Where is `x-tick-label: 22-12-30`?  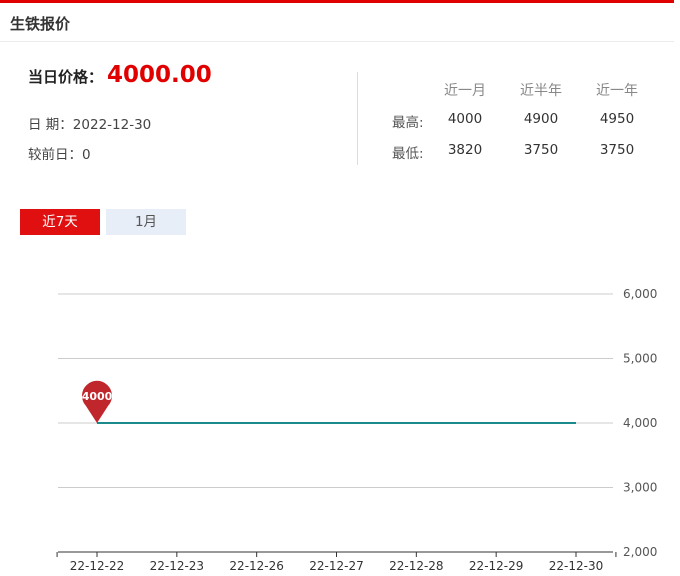
x-tick-label: 22-12-30 is located at coordinates (576, 566).